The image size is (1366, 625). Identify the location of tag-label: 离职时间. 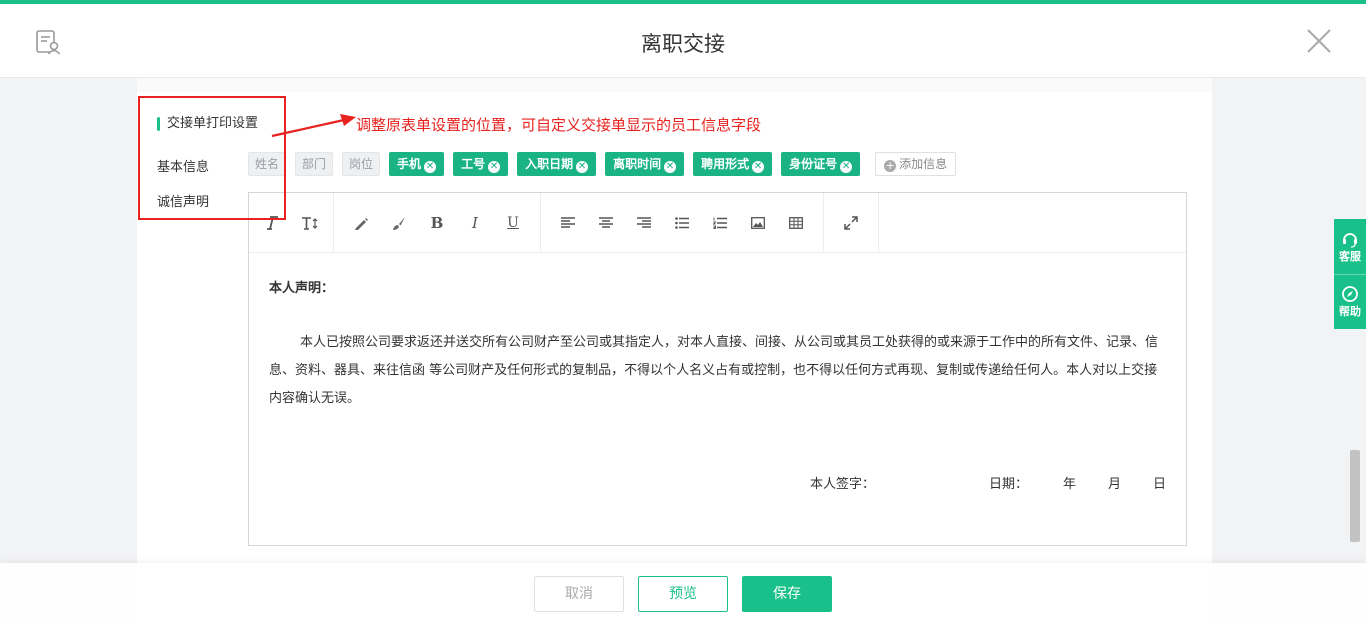
(637, 164).